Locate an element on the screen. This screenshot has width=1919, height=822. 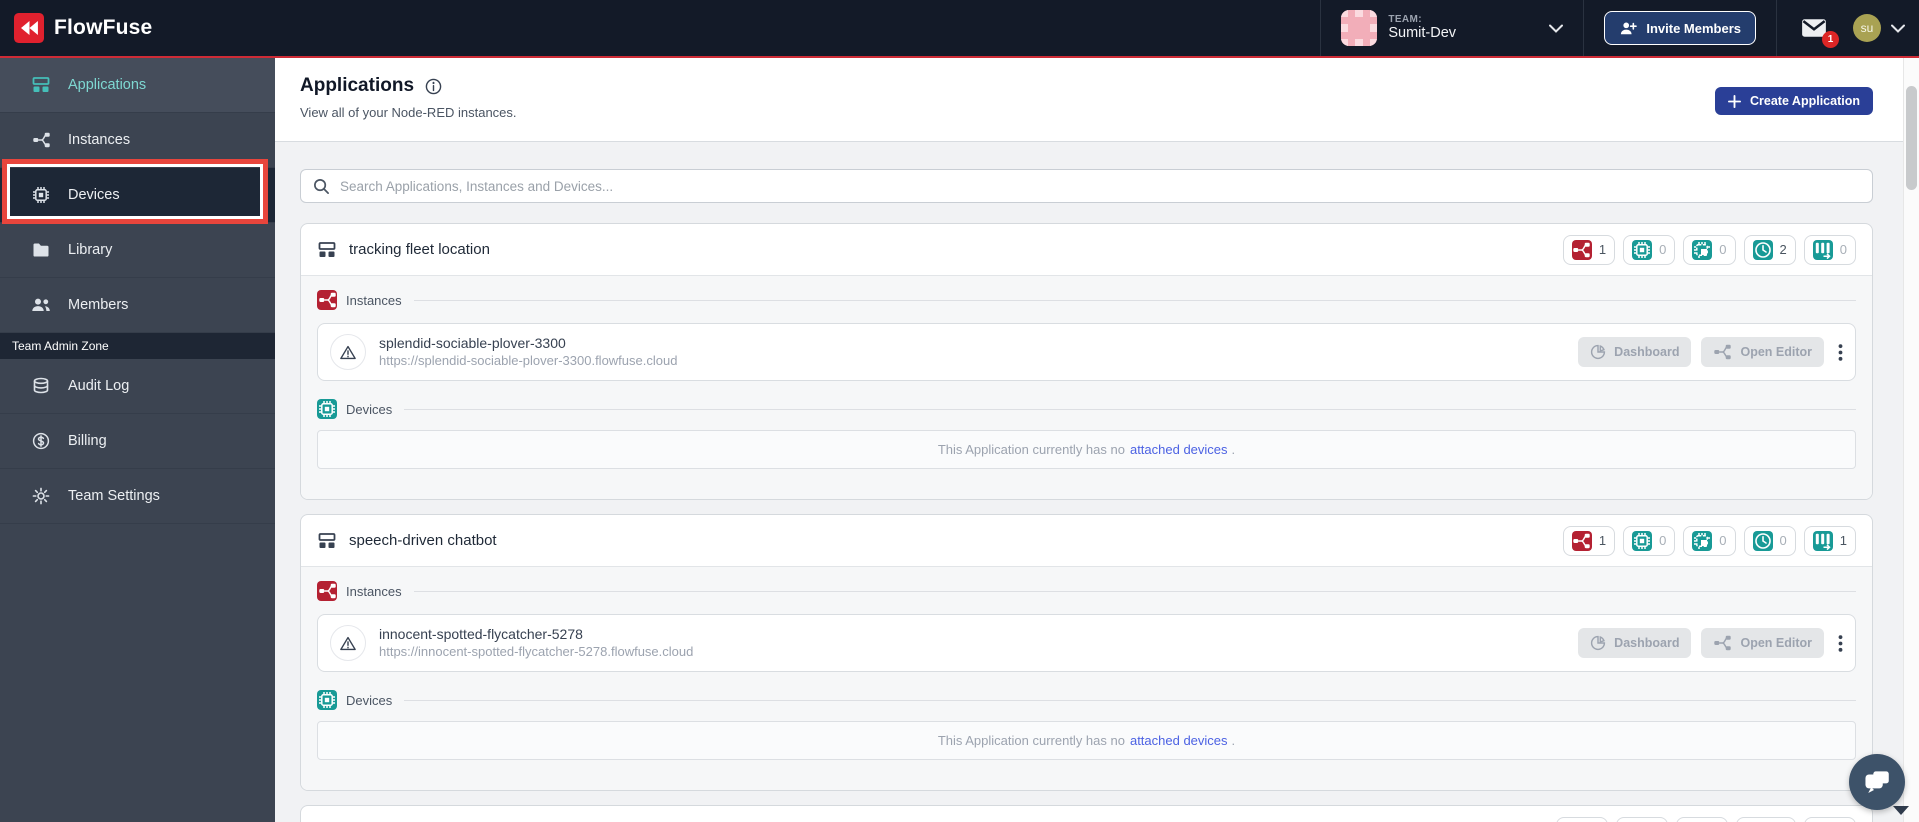
application-icon is located at coordinates (326, 541).